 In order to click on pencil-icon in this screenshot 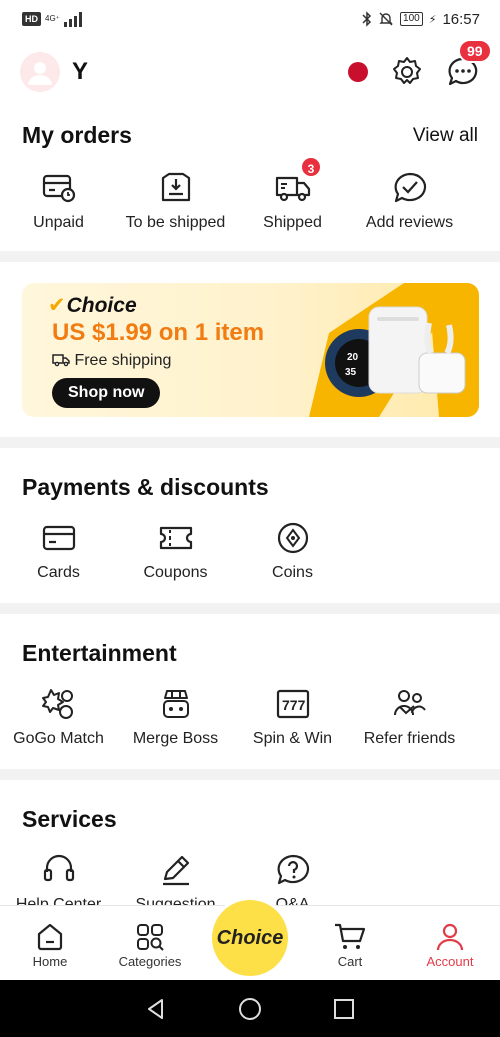, I will do `click(175, 870)`.